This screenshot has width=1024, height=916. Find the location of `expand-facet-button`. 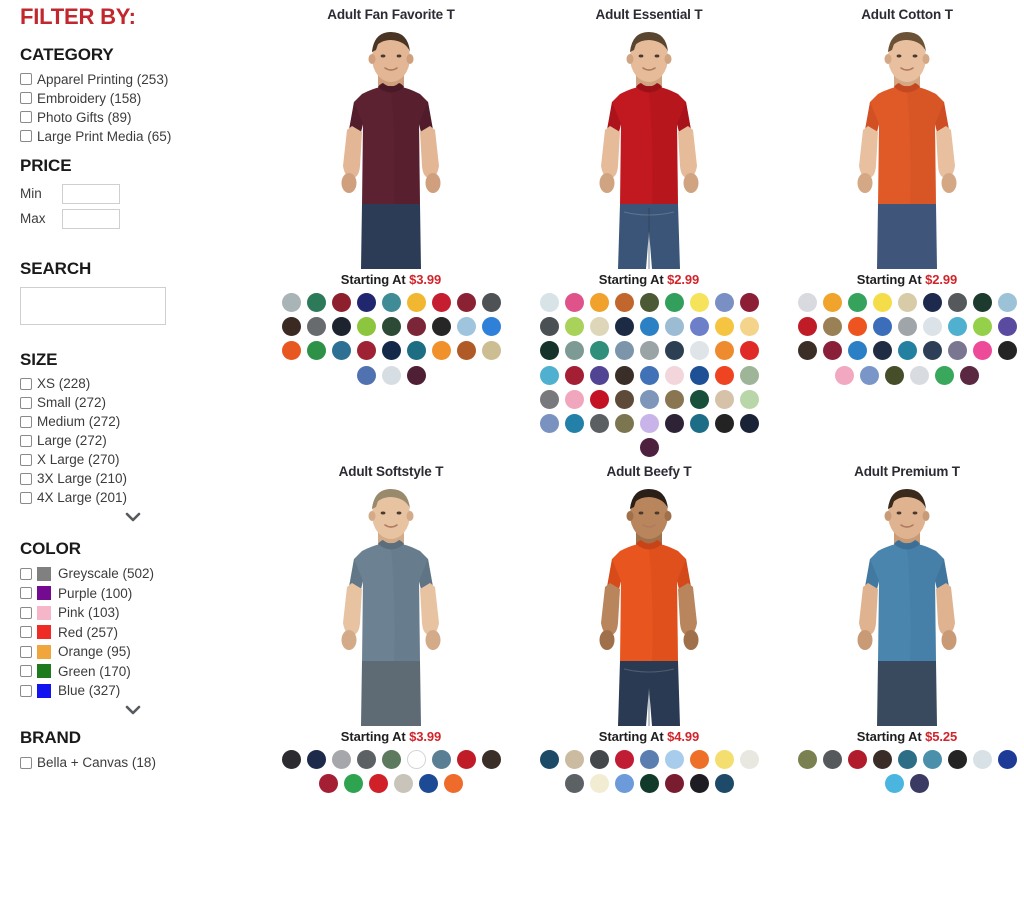

expand-facet-button is located at coordinates (133, 518).